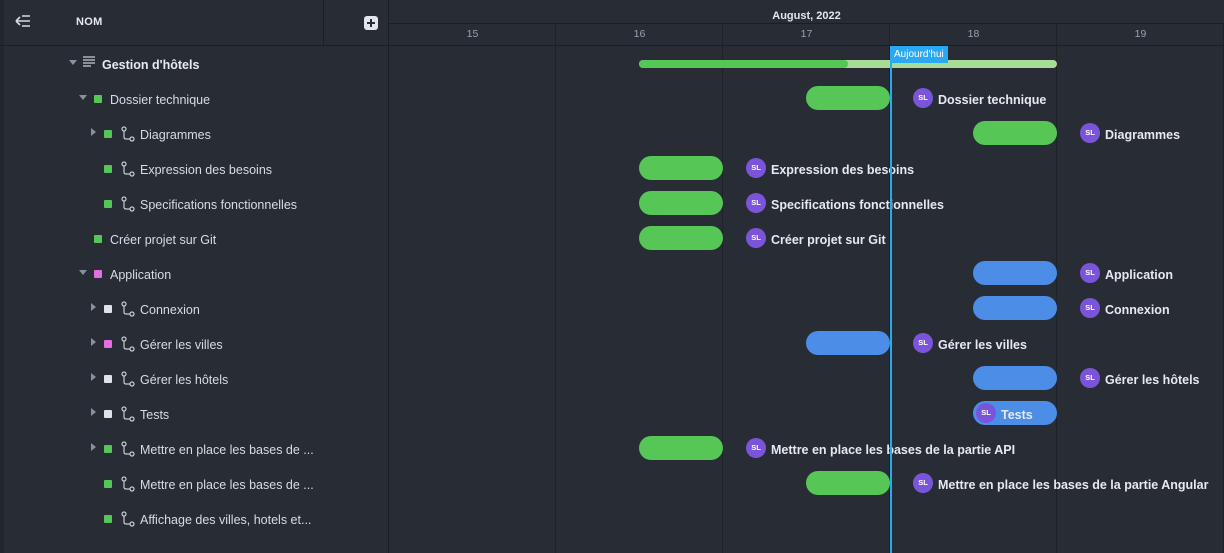 The width and height of the screenshot is (1224, 553). I want to click on task-bar-label: Diagrammes, so click(1143, 135).